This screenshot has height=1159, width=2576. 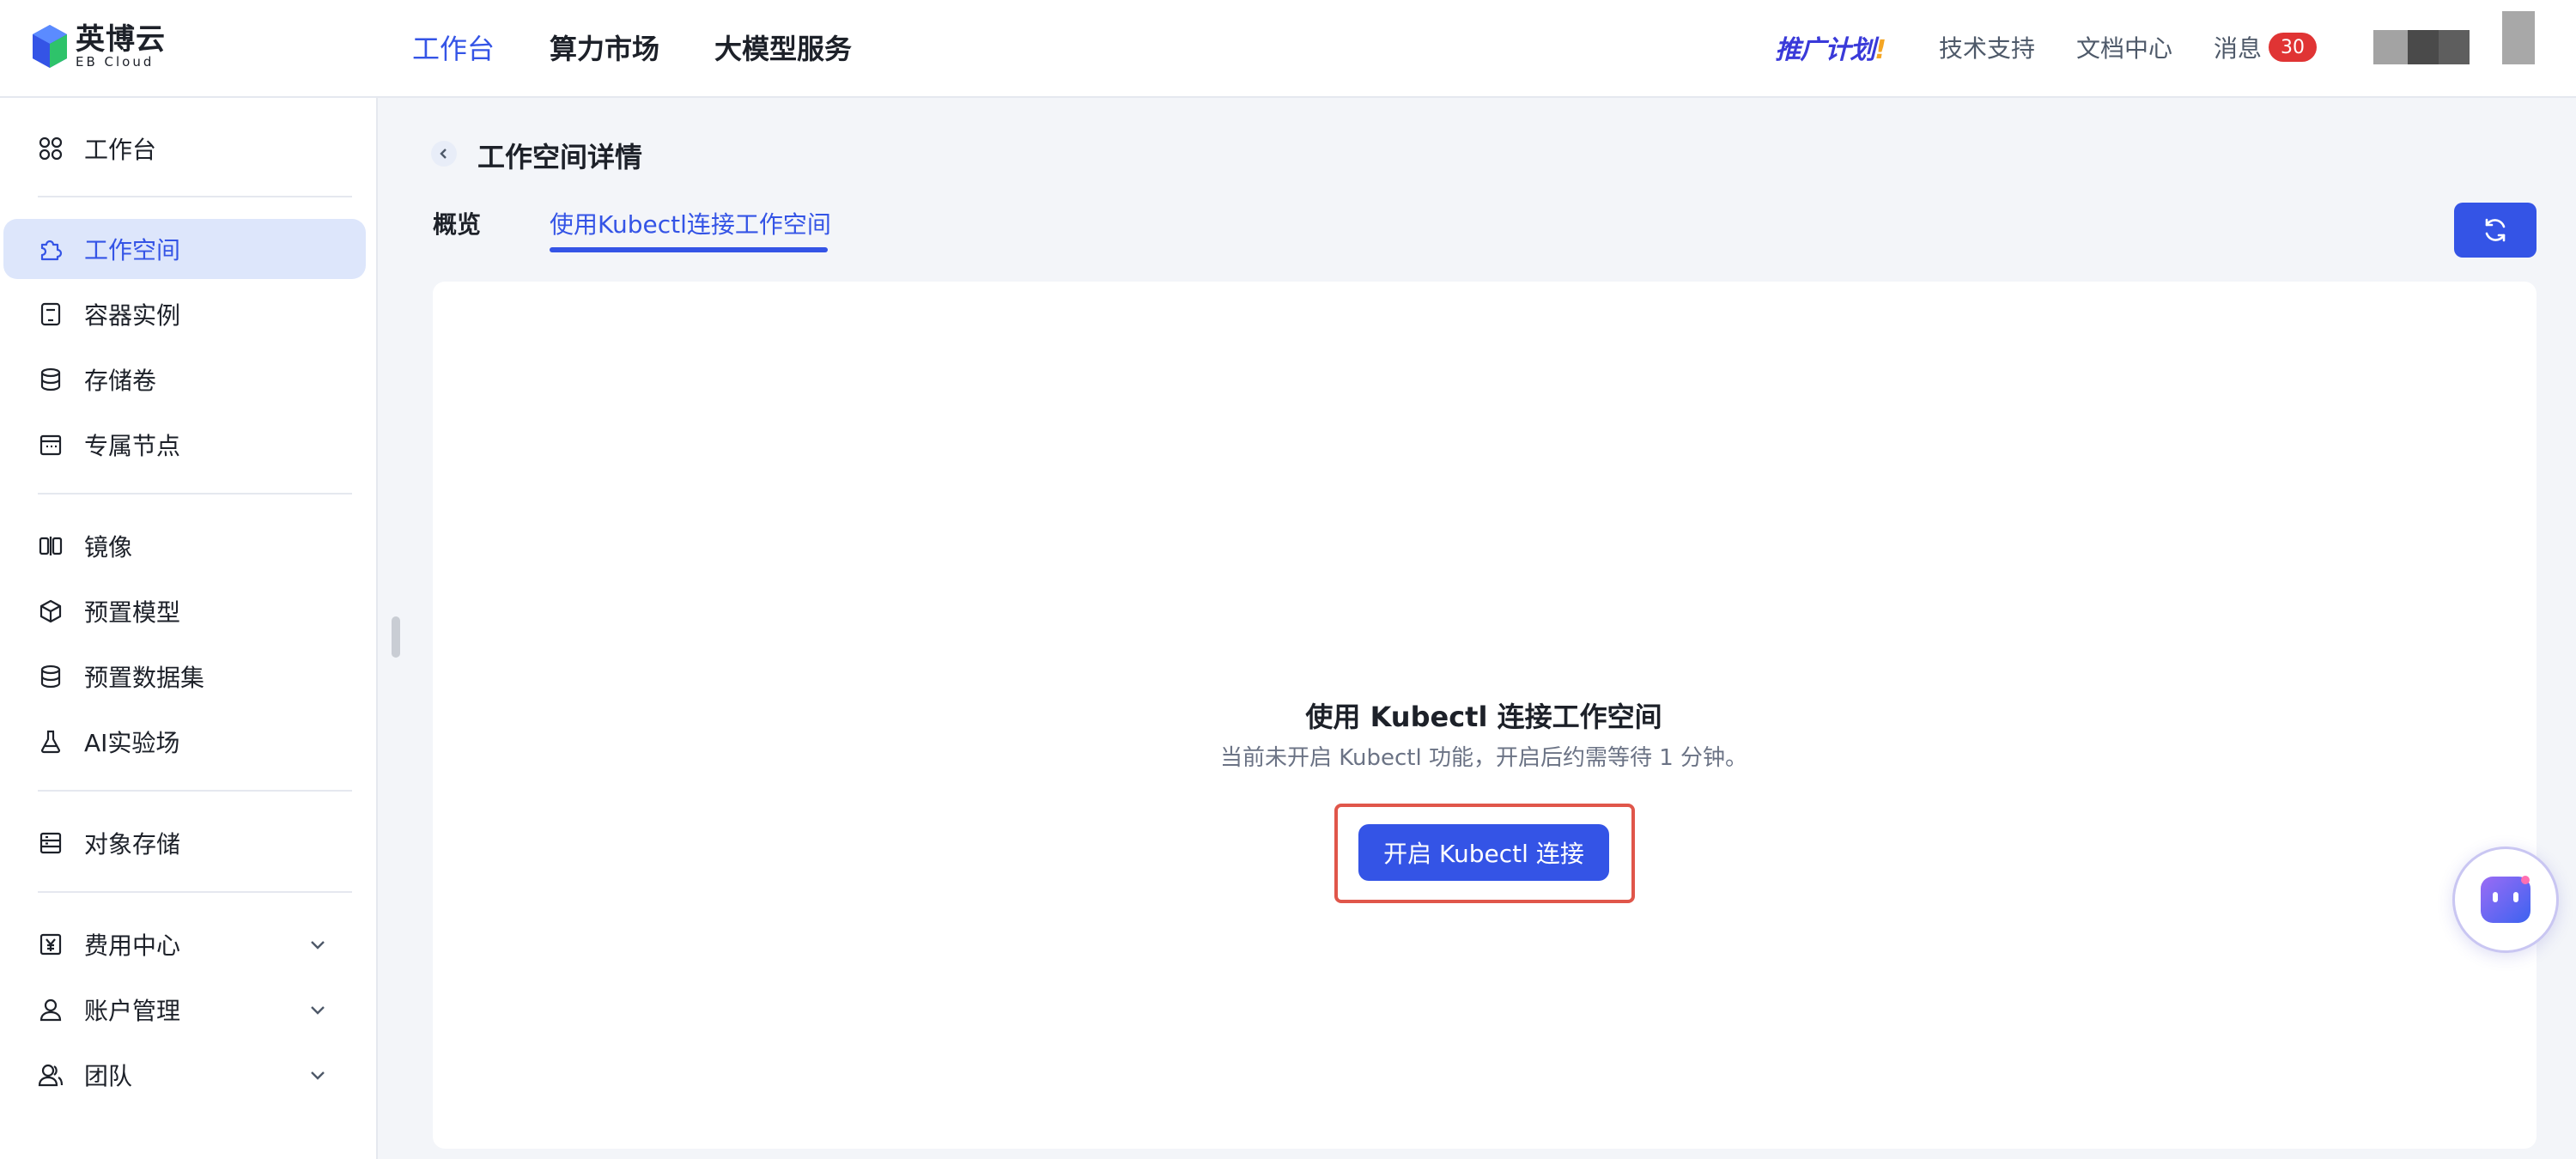 I want to click on sidebar-item-billing: 费用中心, so click(x=185, y=944).